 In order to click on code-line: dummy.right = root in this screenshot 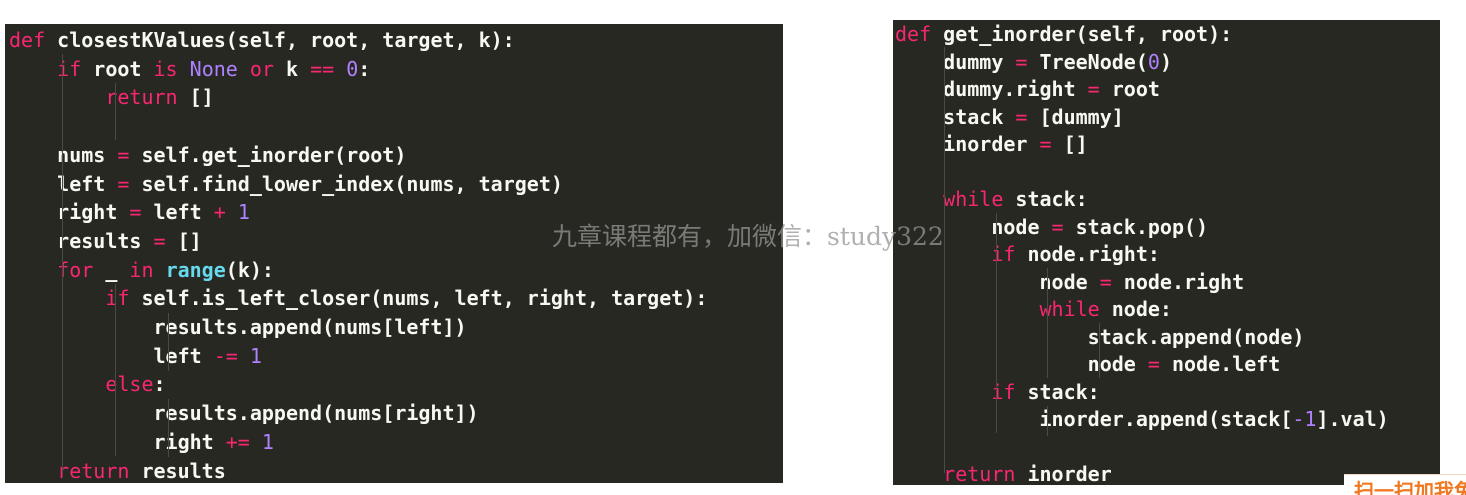, I will do `click(1027, 89)`.